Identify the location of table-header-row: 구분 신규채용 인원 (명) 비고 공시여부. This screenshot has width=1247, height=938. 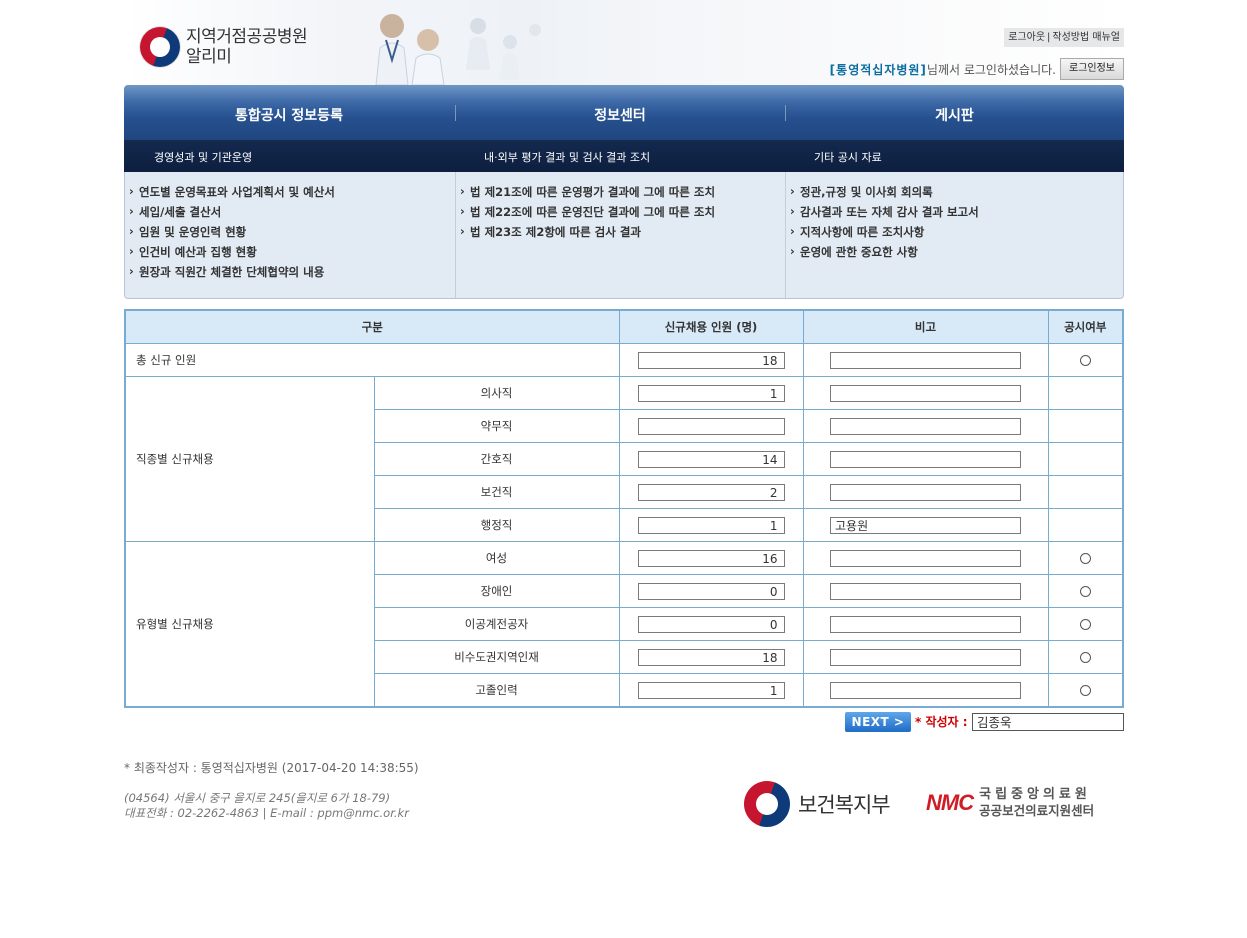
(624, 326).